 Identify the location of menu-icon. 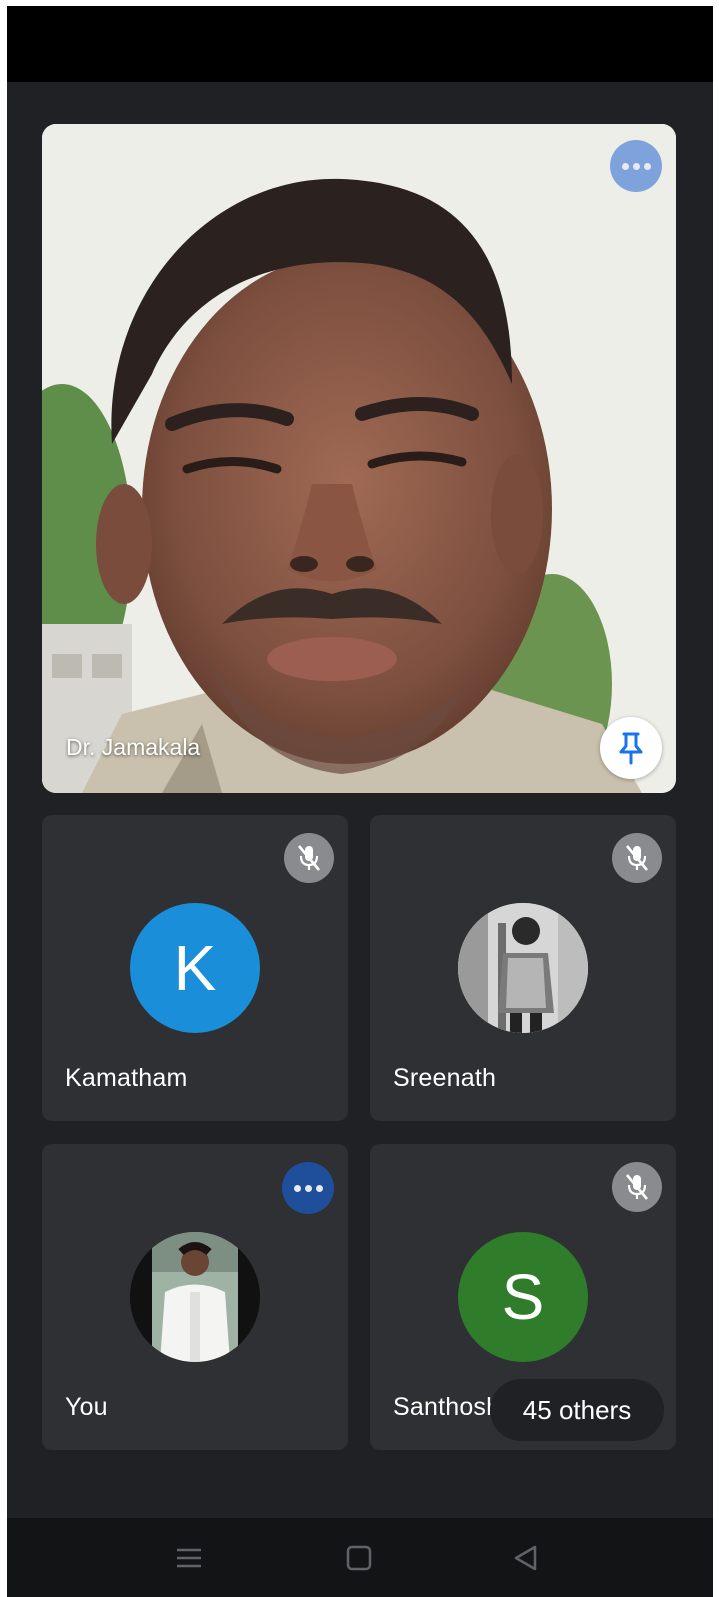
(189, 1558).